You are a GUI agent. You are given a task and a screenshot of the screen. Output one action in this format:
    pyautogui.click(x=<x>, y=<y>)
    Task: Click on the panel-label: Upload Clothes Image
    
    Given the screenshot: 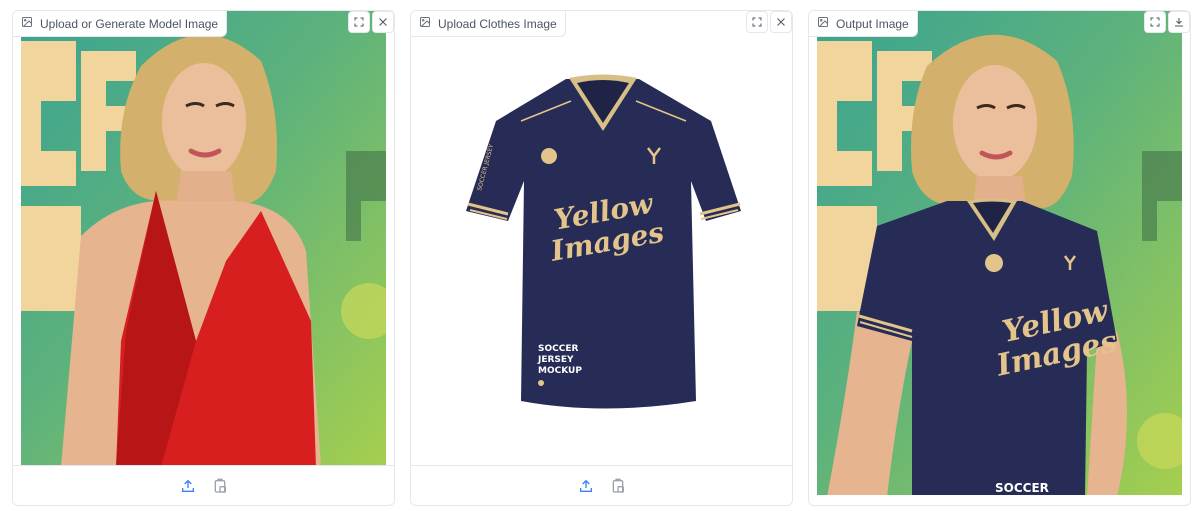 What is the action you would take?
    pyautogui.click(x=488, y=24)
    